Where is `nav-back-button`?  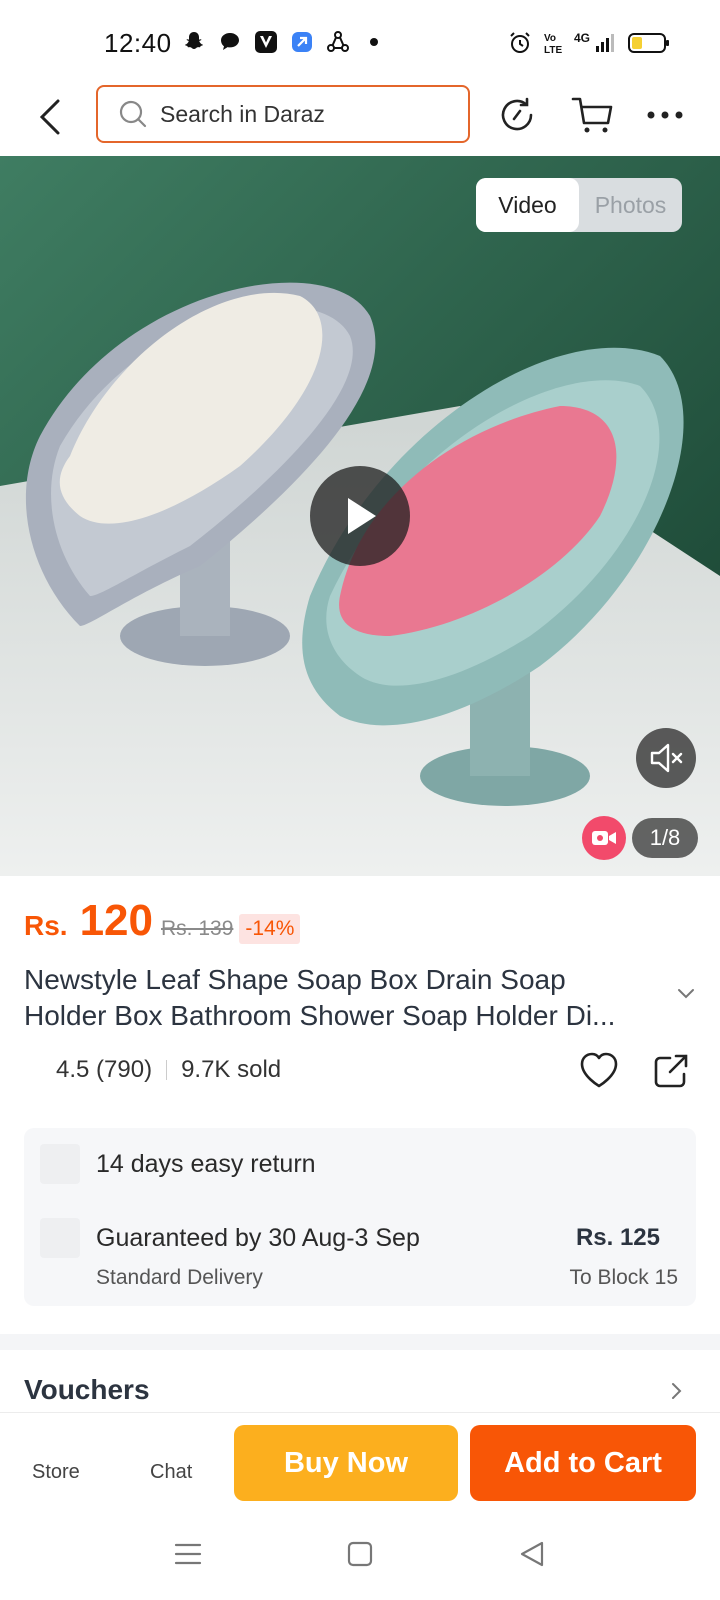 nav-back-button is located at coordinates (532, 1554).